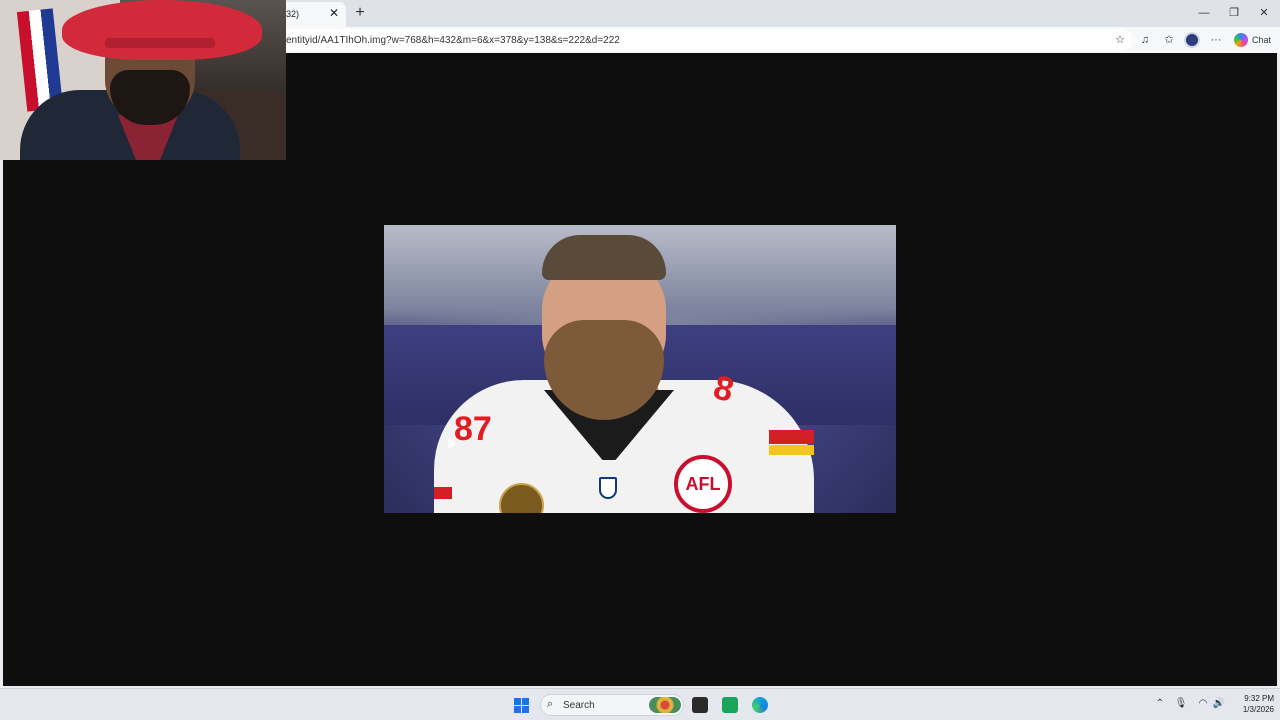  What do you see at coordinates (1216, 40) in the screenshot?
I see `more-icon: ···` at bounding box center [1216, 40].